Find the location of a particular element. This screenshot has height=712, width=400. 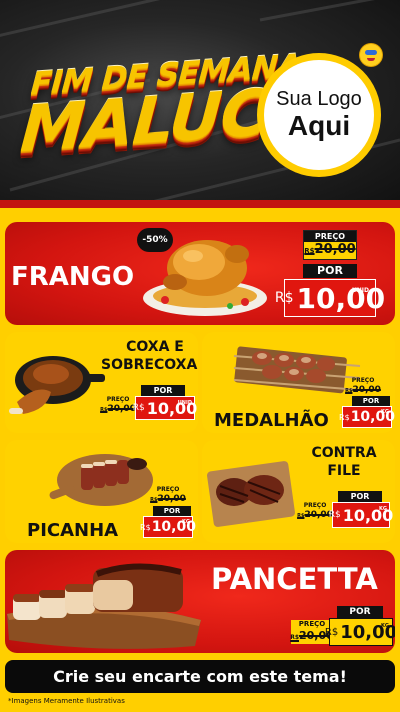

crazy-face-emoji-icon is located at coordinates (371, 55).